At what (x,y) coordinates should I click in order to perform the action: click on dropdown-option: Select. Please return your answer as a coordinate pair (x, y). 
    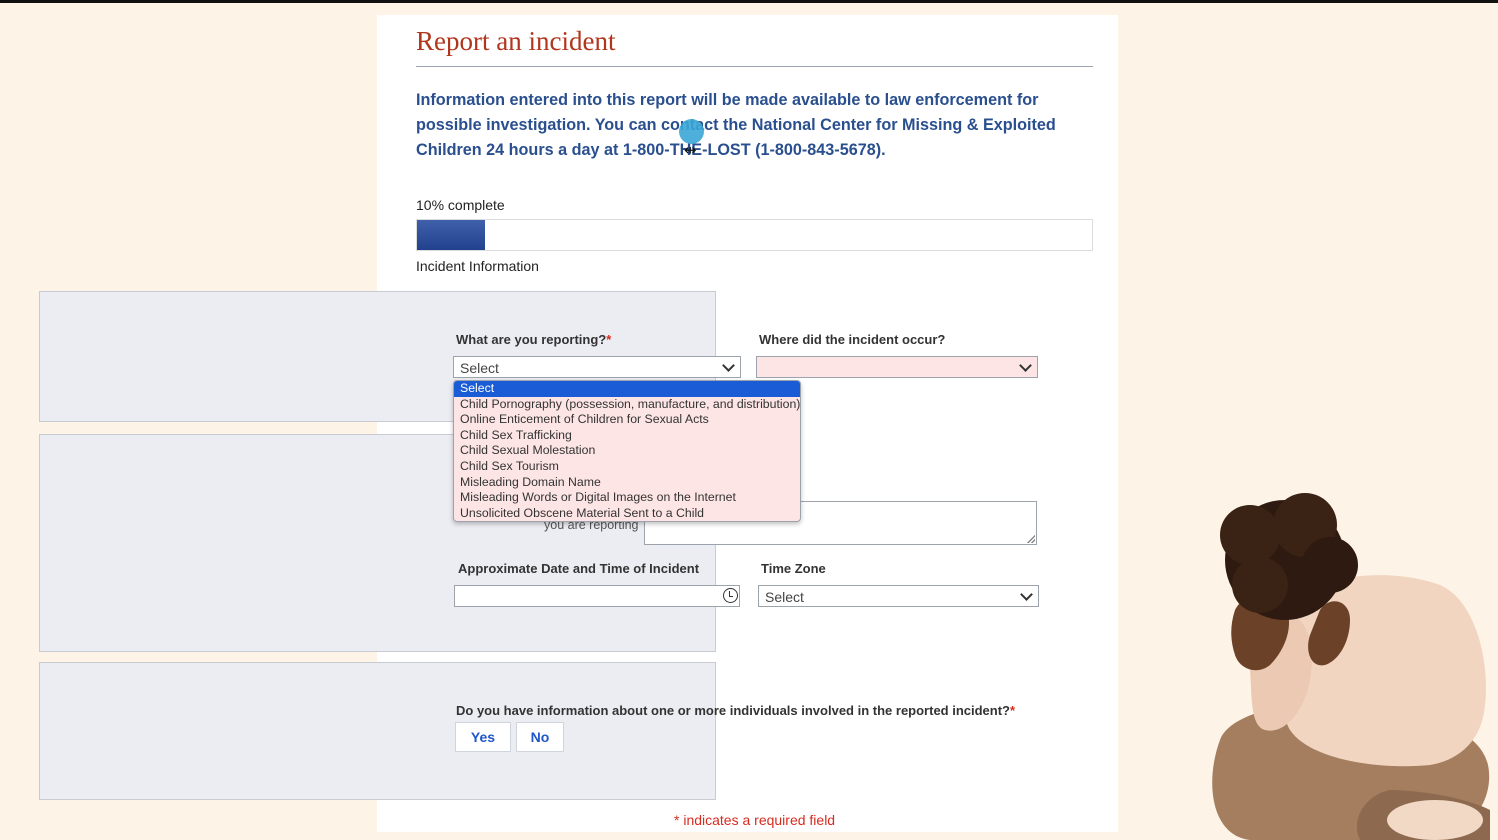
    Looking at the image, I should click on (627, 389).